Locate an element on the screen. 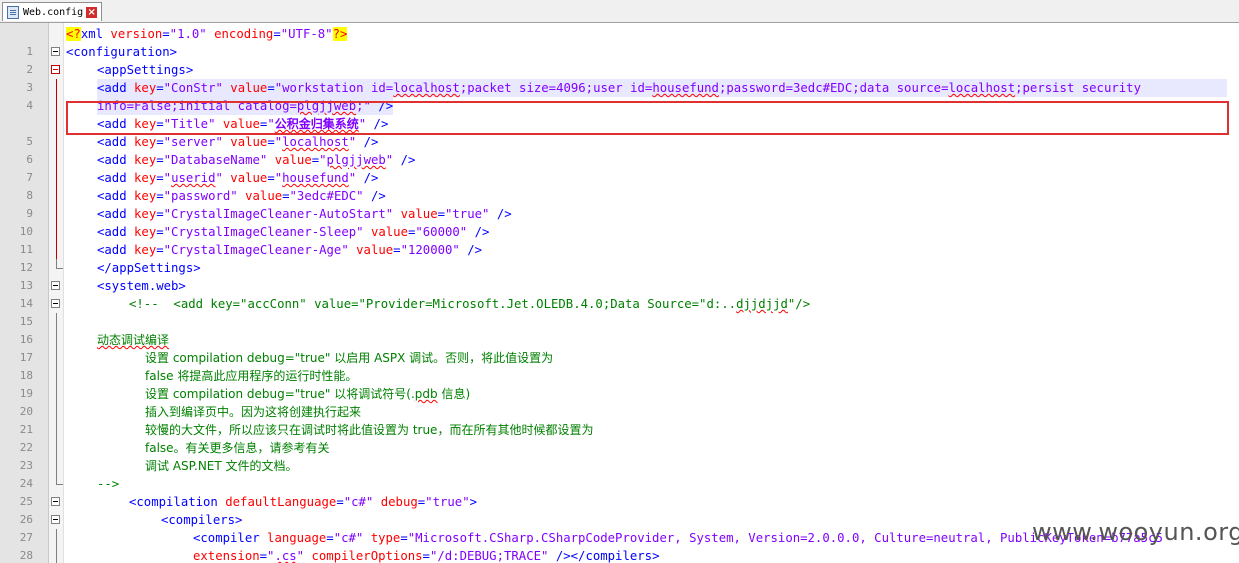  pi-name: xml is located at coordinates (92, 34).